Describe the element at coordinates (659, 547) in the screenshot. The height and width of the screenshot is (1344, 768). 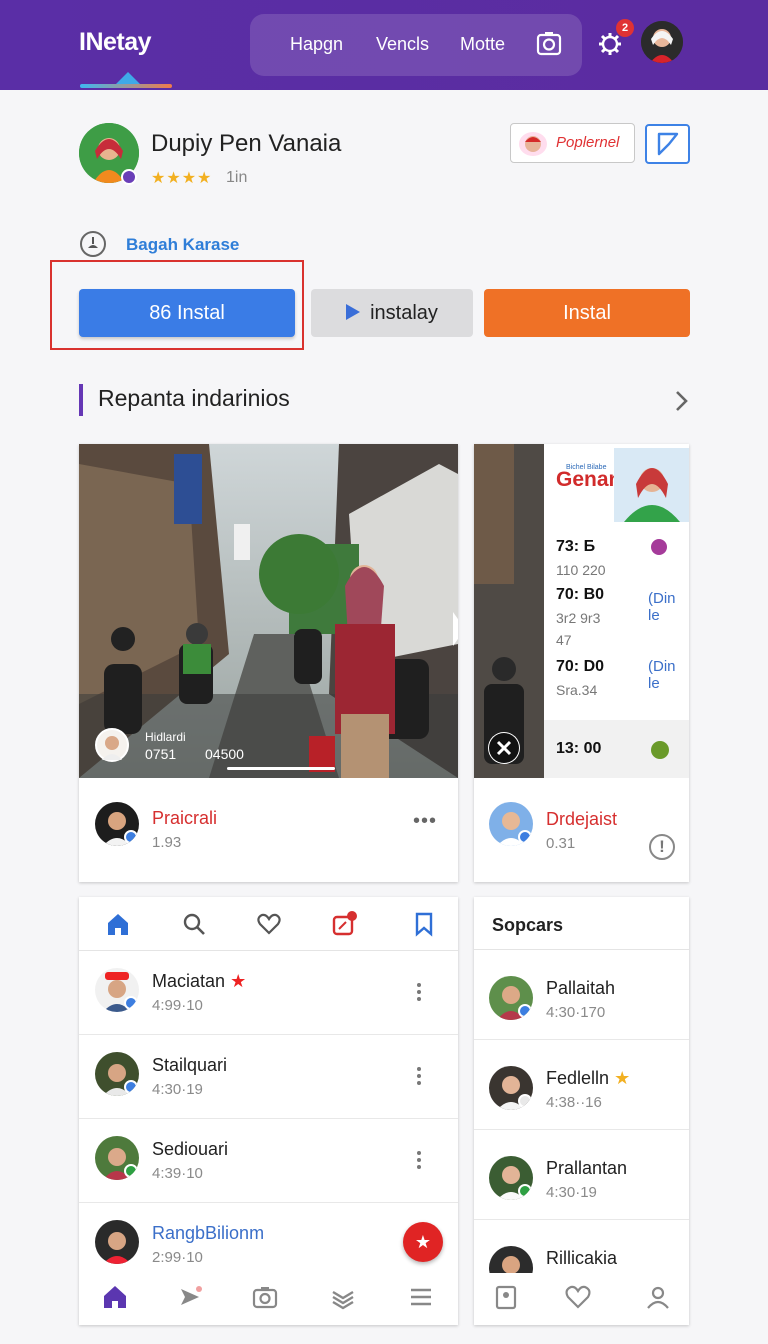
I see `badge-icon` at that location.